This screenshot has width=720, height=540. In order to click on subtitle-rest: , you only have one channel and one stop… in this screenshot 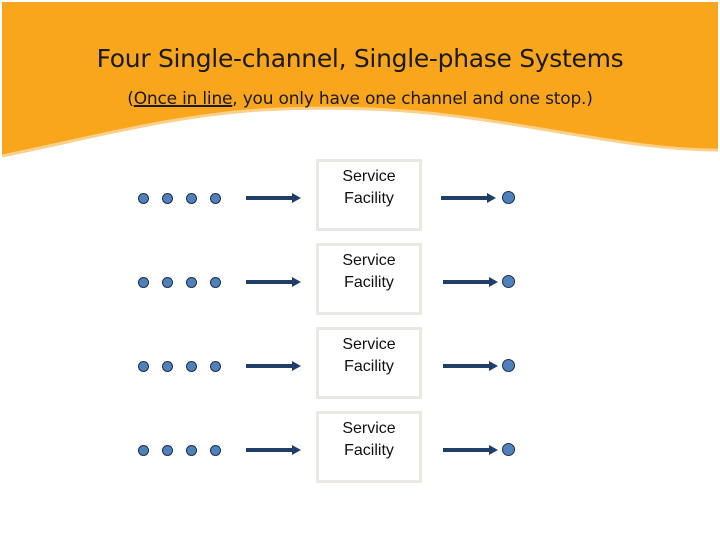, I will do `click(412, 99)`.